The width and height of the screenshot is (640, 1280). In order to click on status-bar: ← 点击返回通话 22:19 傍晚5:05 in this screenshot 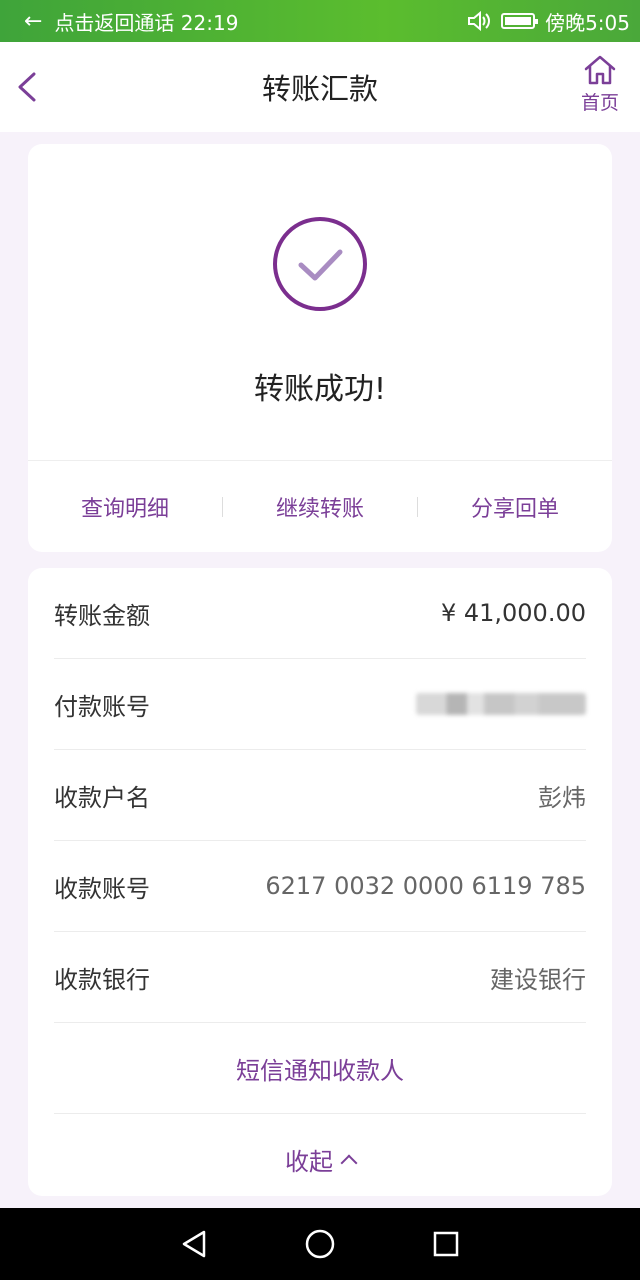, I will do `click(320, 21)`.